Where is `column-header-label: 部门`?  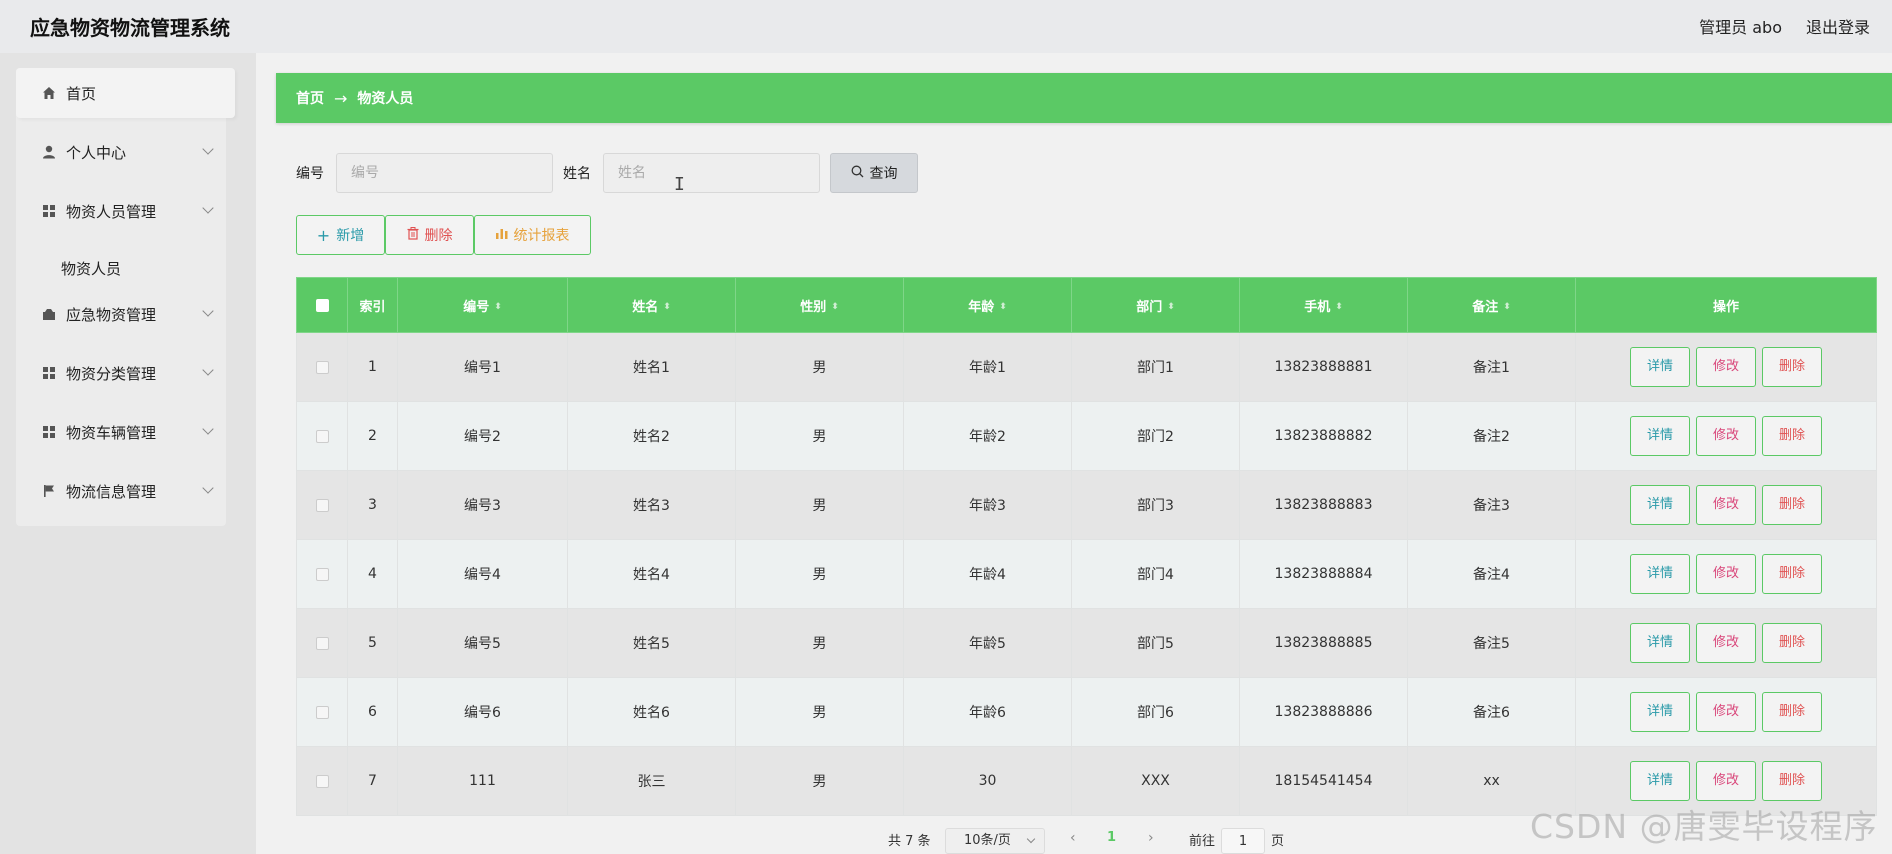
column-header-label: 部门 is located at coordinates (1149, 307).